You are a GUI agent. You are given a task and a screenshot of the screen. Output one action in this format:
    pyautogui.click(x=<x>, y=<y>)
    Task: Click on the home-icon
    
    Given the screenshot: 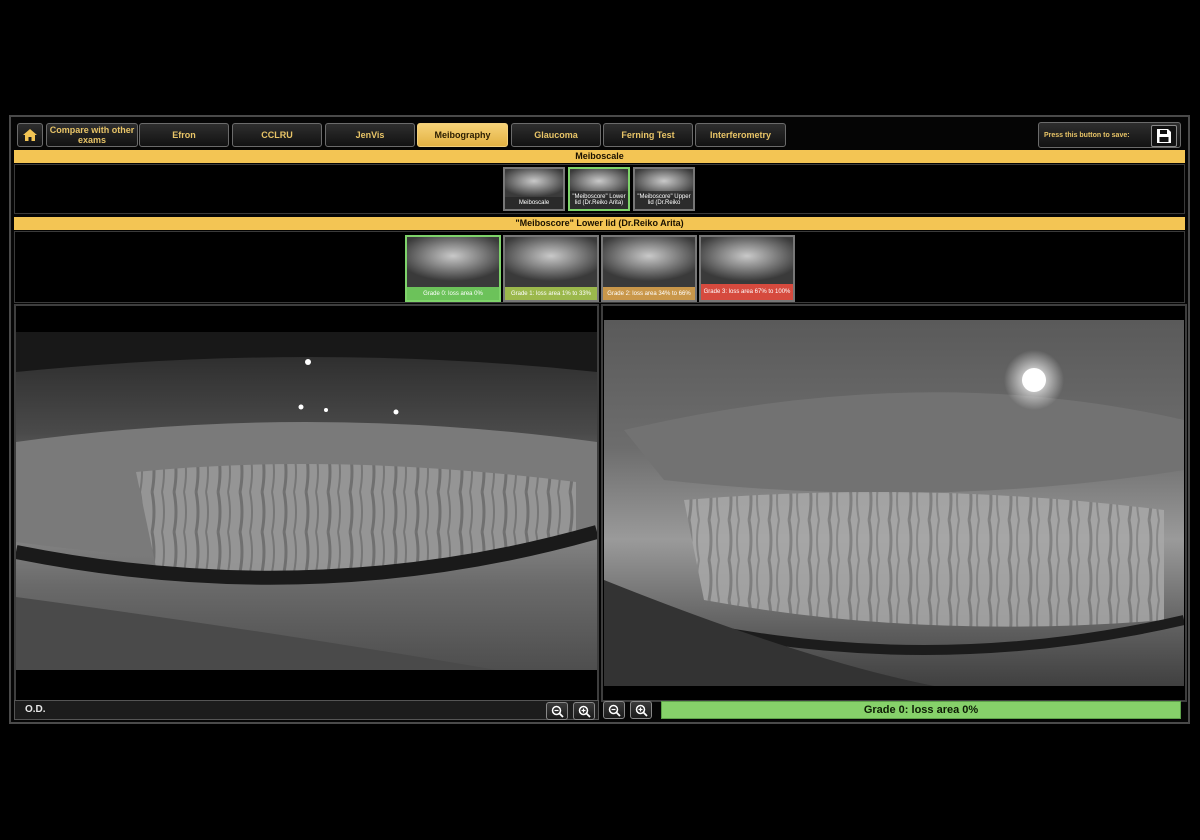 What is the action you would take?
    pyautogui.click(x=30, y=135)
    